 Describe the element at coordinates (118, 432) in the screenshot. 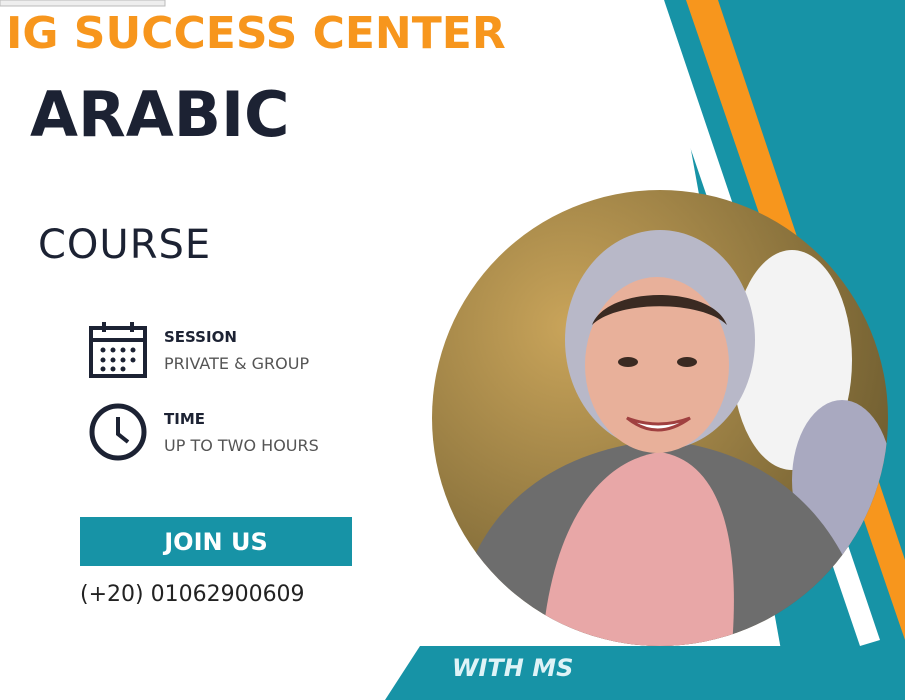

I see `clock-icon` at that location.